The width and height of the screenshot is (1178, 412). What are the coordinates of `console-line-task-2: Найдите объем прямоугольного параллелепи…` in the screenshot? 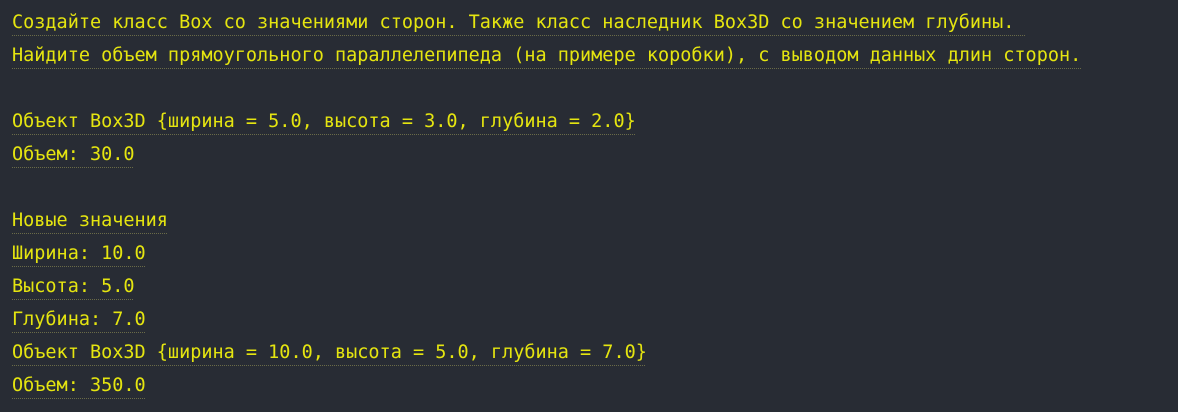 It's located at (547, 55).